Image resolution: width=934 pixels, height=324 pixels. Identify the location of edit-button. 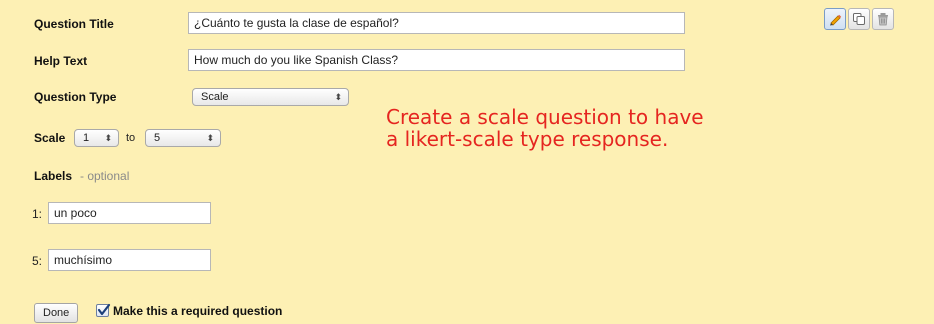
(835, 19).